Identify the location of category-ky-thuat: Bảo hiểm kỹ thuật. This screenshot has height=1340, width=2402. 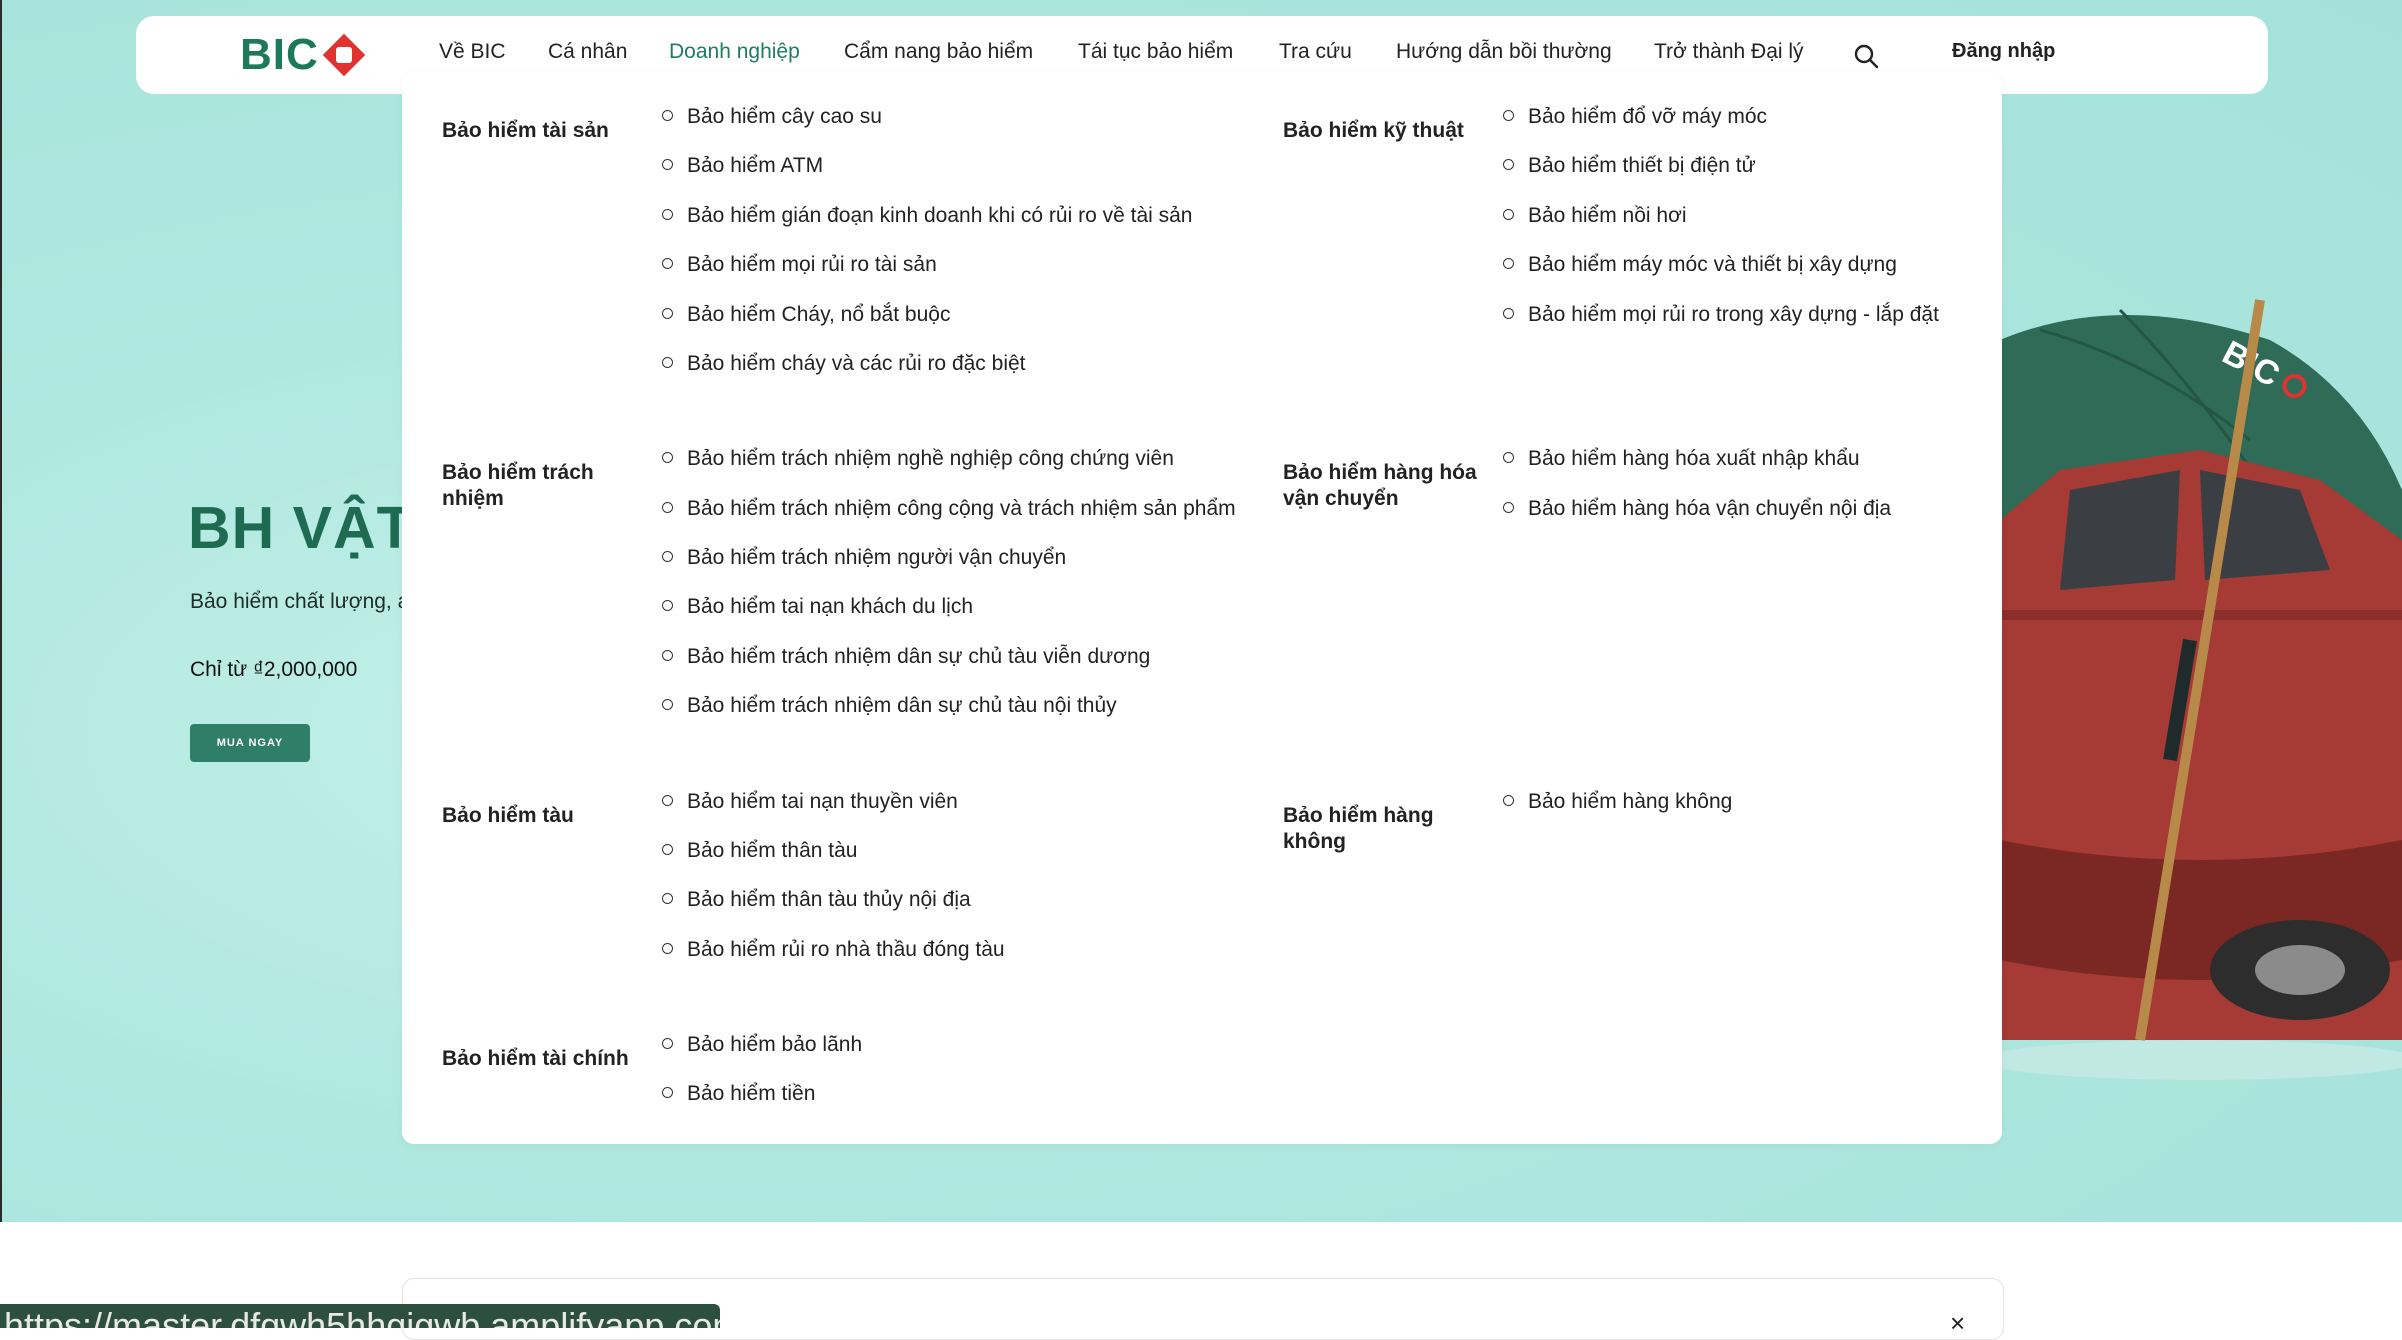
(1383, 131).